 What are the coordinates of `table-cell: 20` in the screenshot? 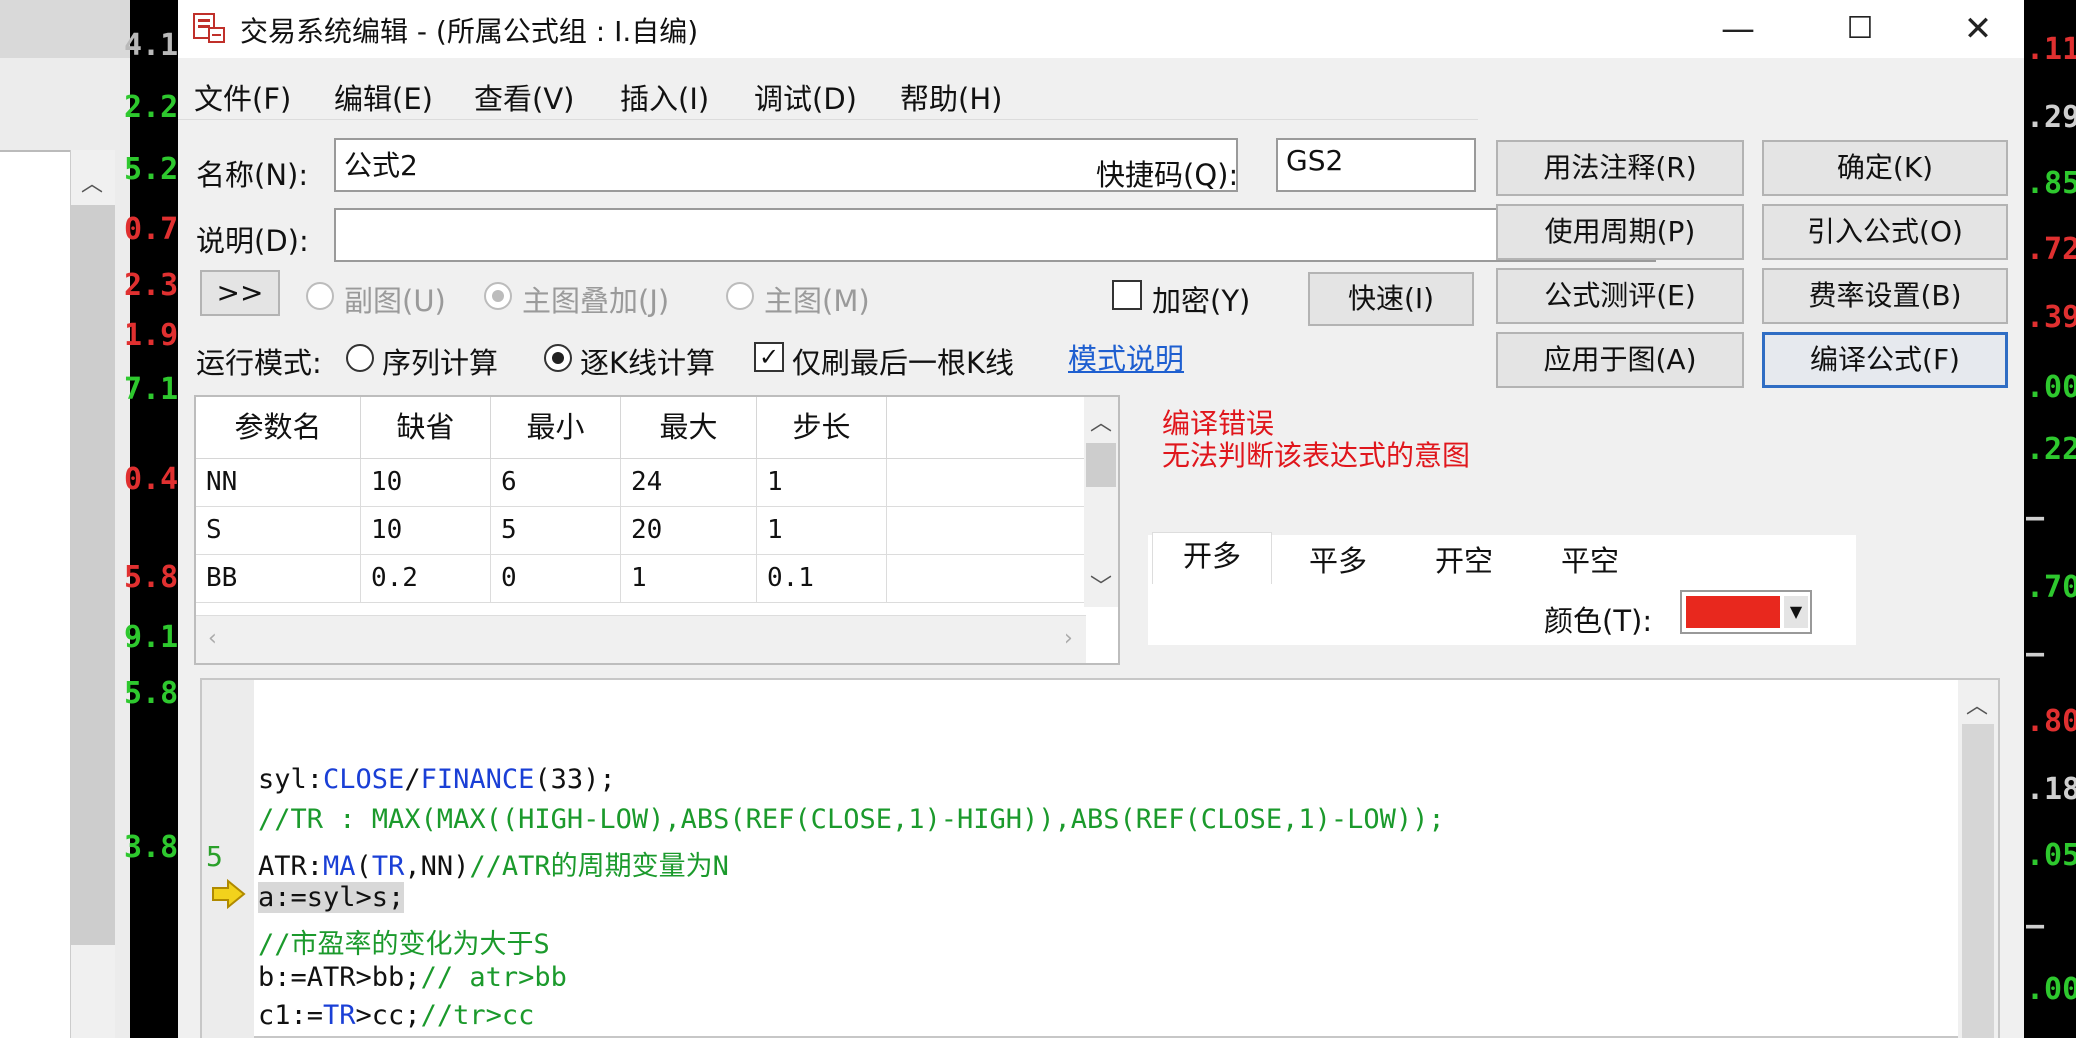 It's located at (689, 531).